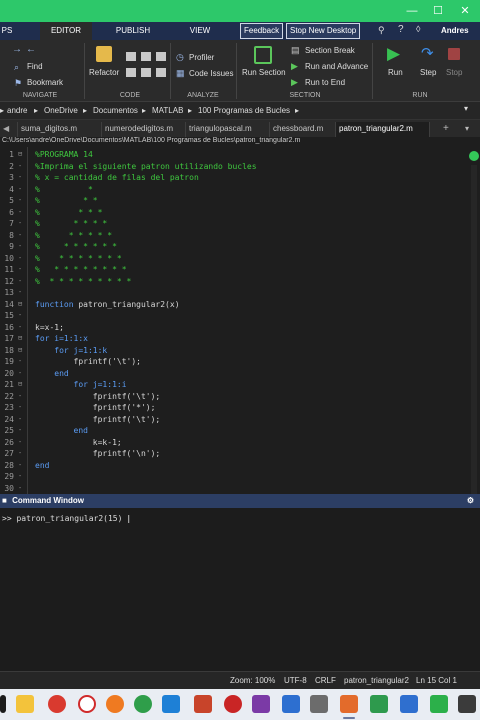 This screenshot has width=480, height=720. I want to click on refactor-button: Refactor, so click(104, 72).